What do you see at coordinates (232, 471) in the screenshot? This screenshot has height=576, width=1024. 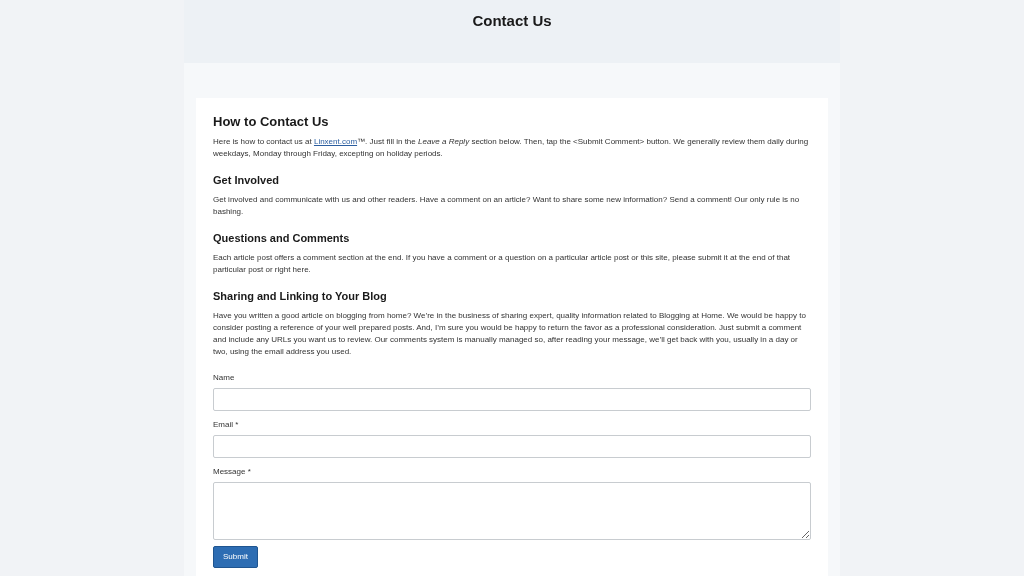 I see `field-label: Message *` at bounding box center [232, 471].